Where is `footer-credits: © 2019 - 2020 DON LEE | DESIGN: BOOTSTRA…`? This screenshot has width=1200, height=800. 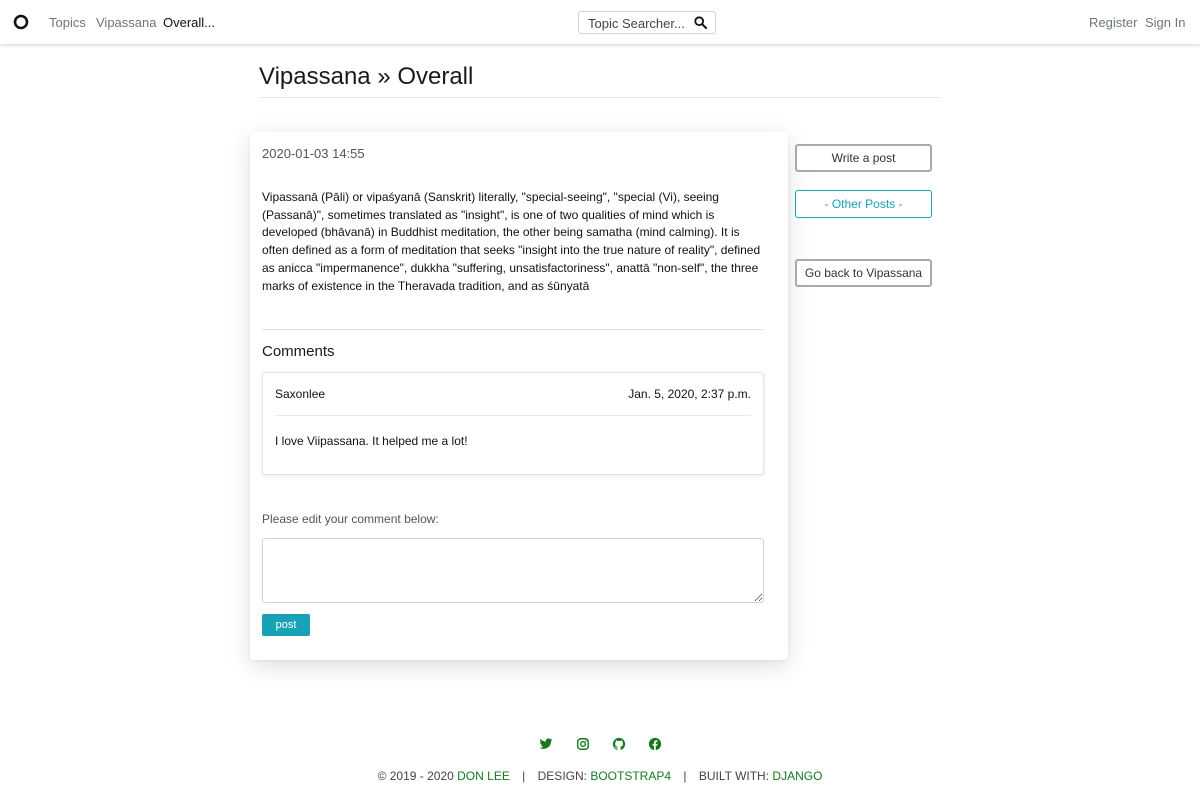
footer-credits: © 2019 - 2020 DON LEE | DESIGN: BOOTSTRA… is located at coordinates (600, 776).